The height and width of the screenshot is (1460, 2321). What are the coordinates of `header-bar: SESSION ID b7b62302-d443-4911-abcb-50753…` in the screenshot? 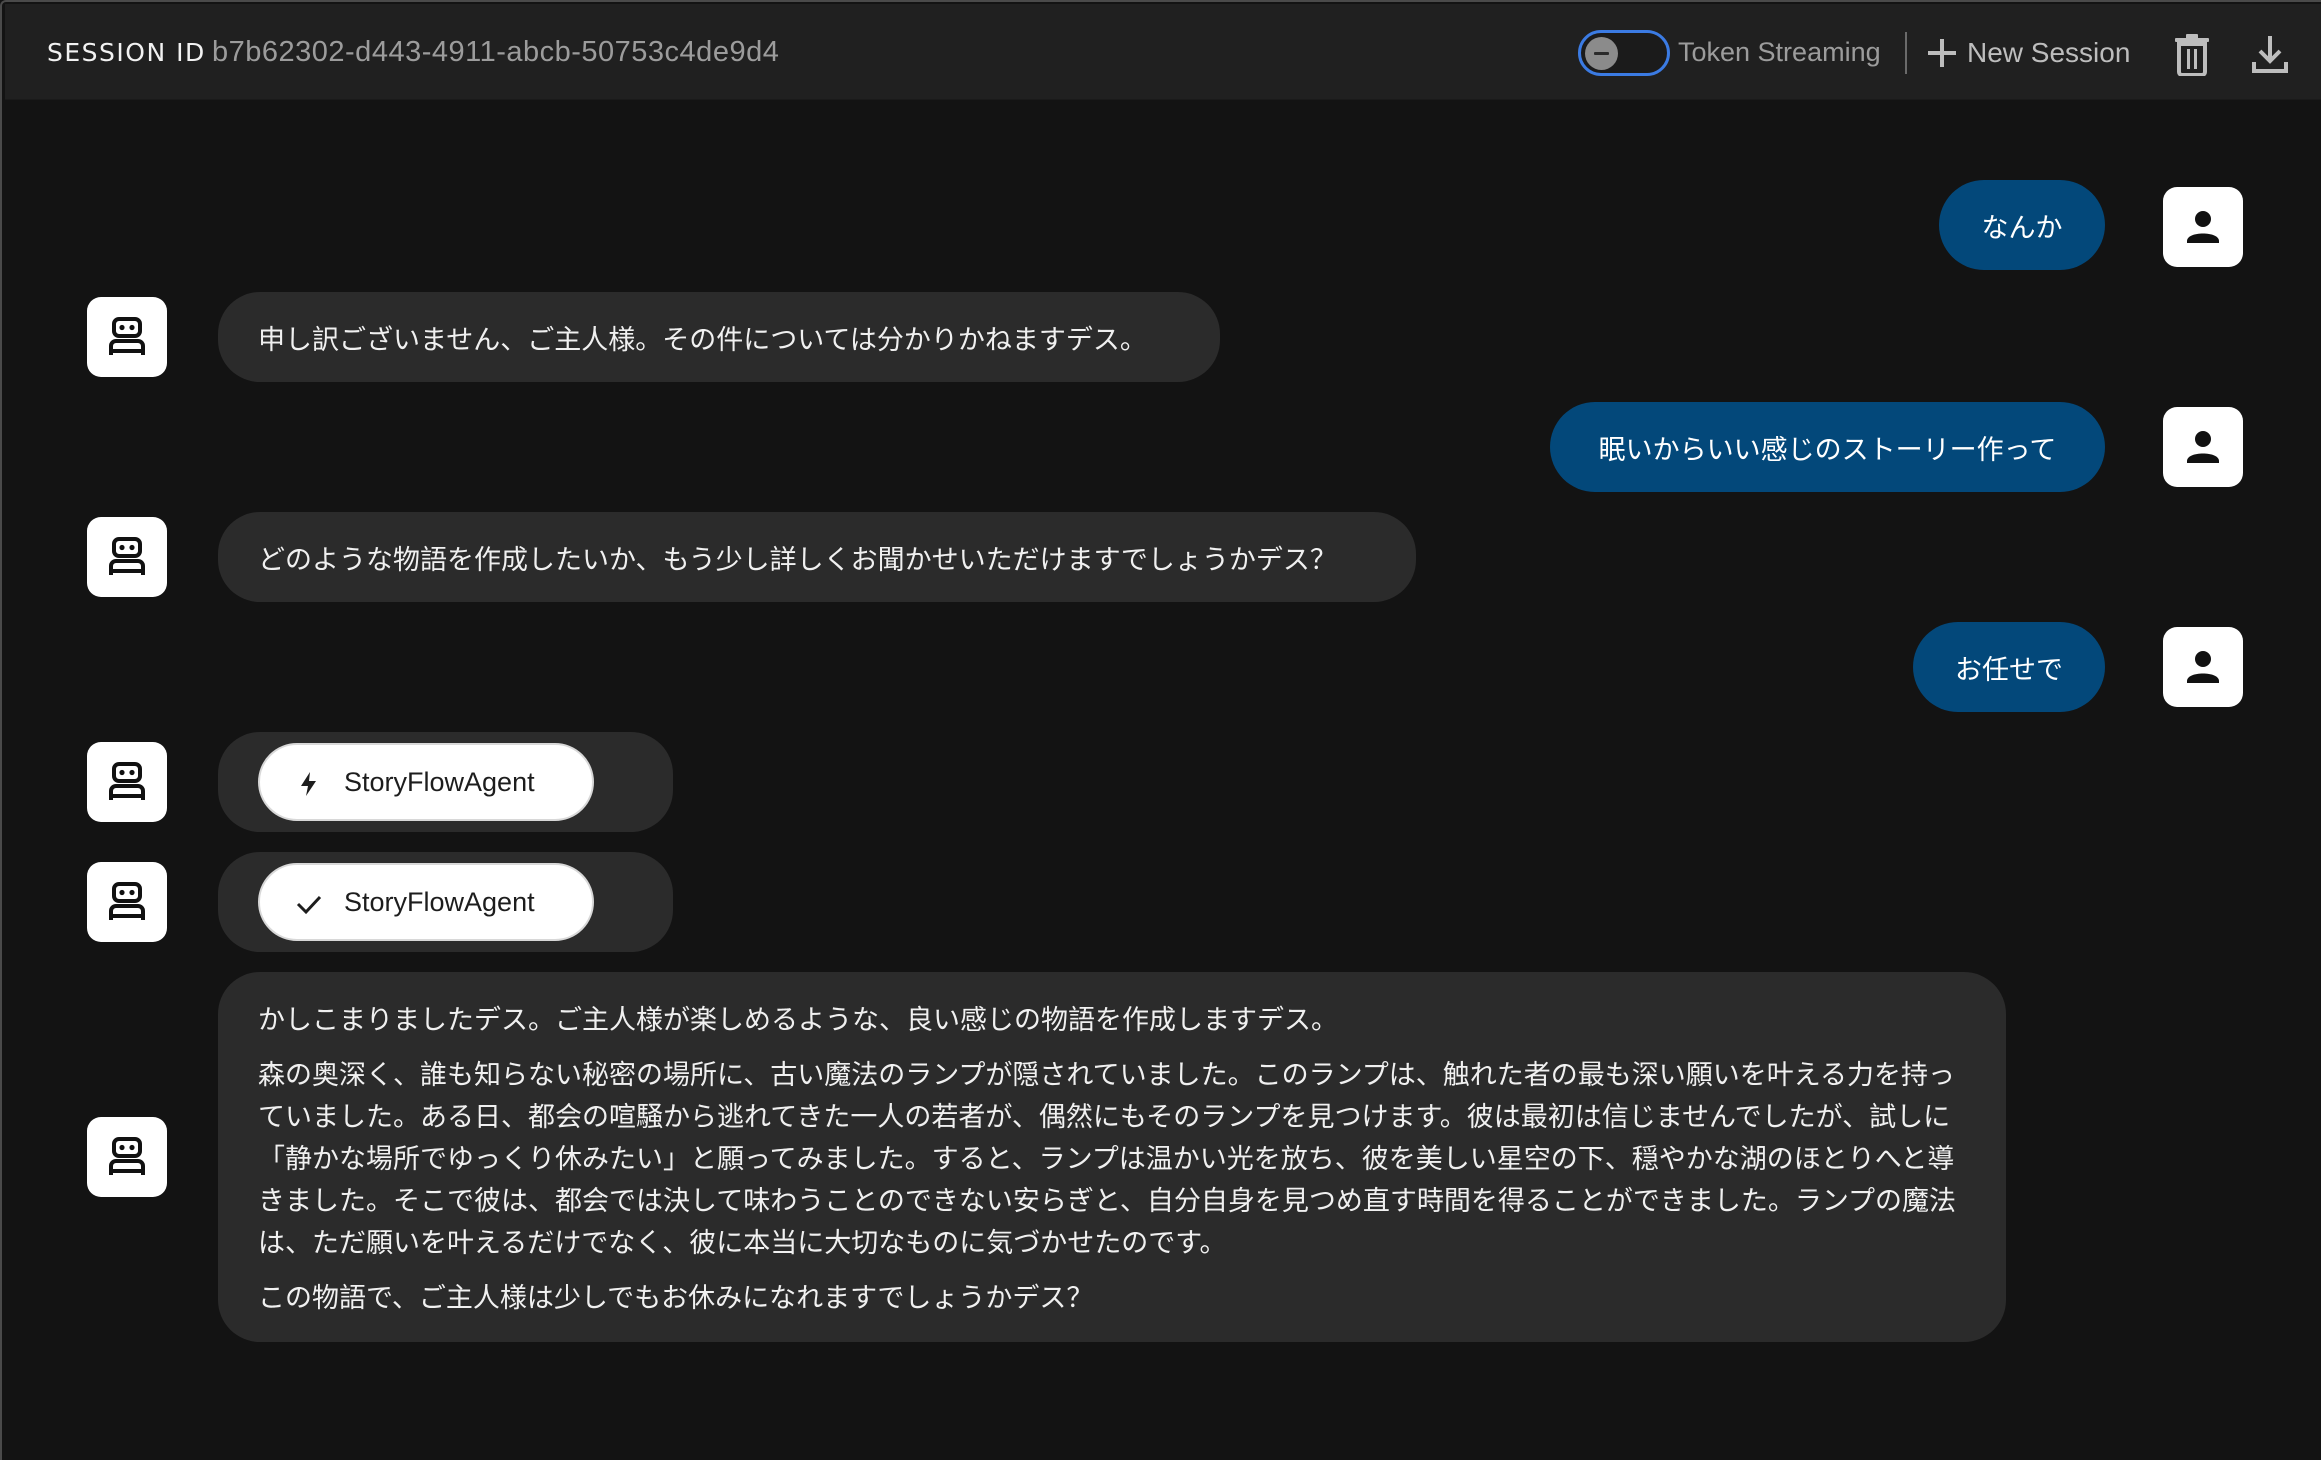 It's located at (1163, 52).